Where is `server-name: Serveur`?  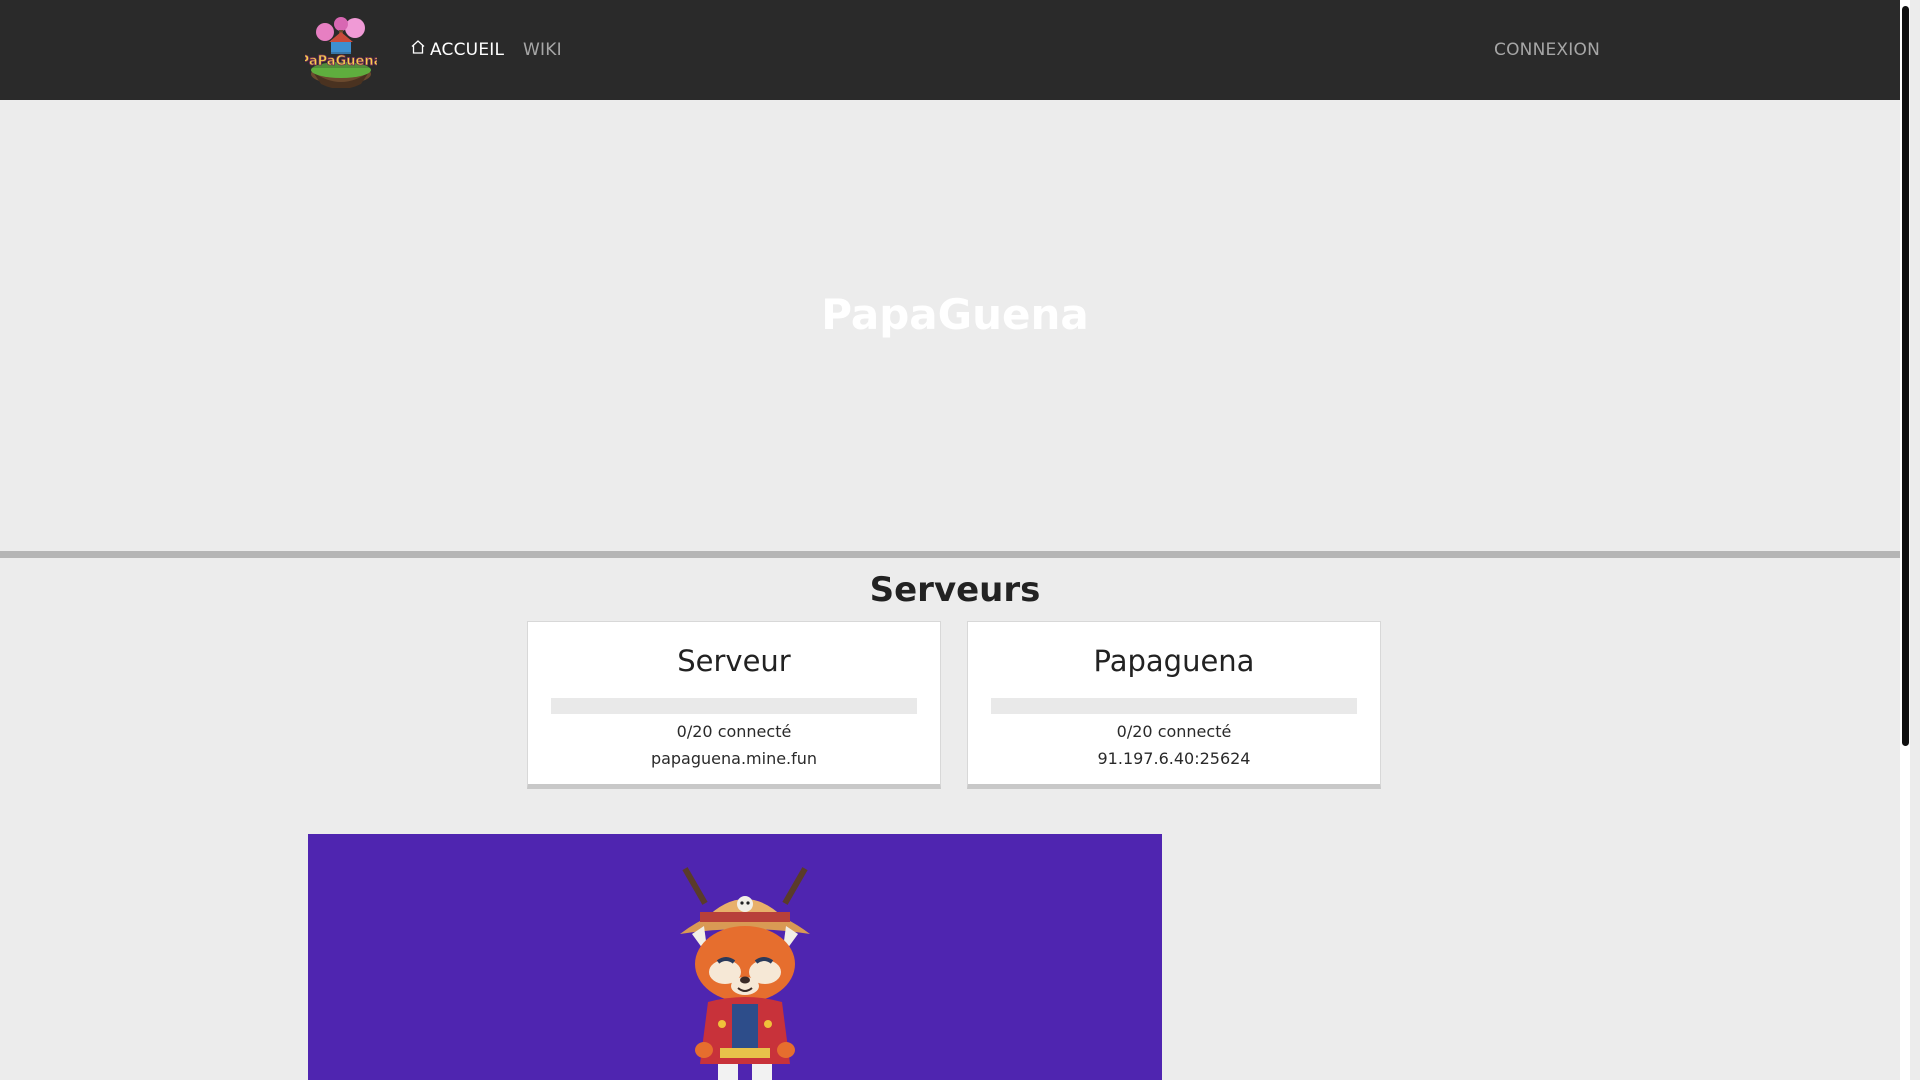
server-name: Serveur is located at coordinates (734, 661).